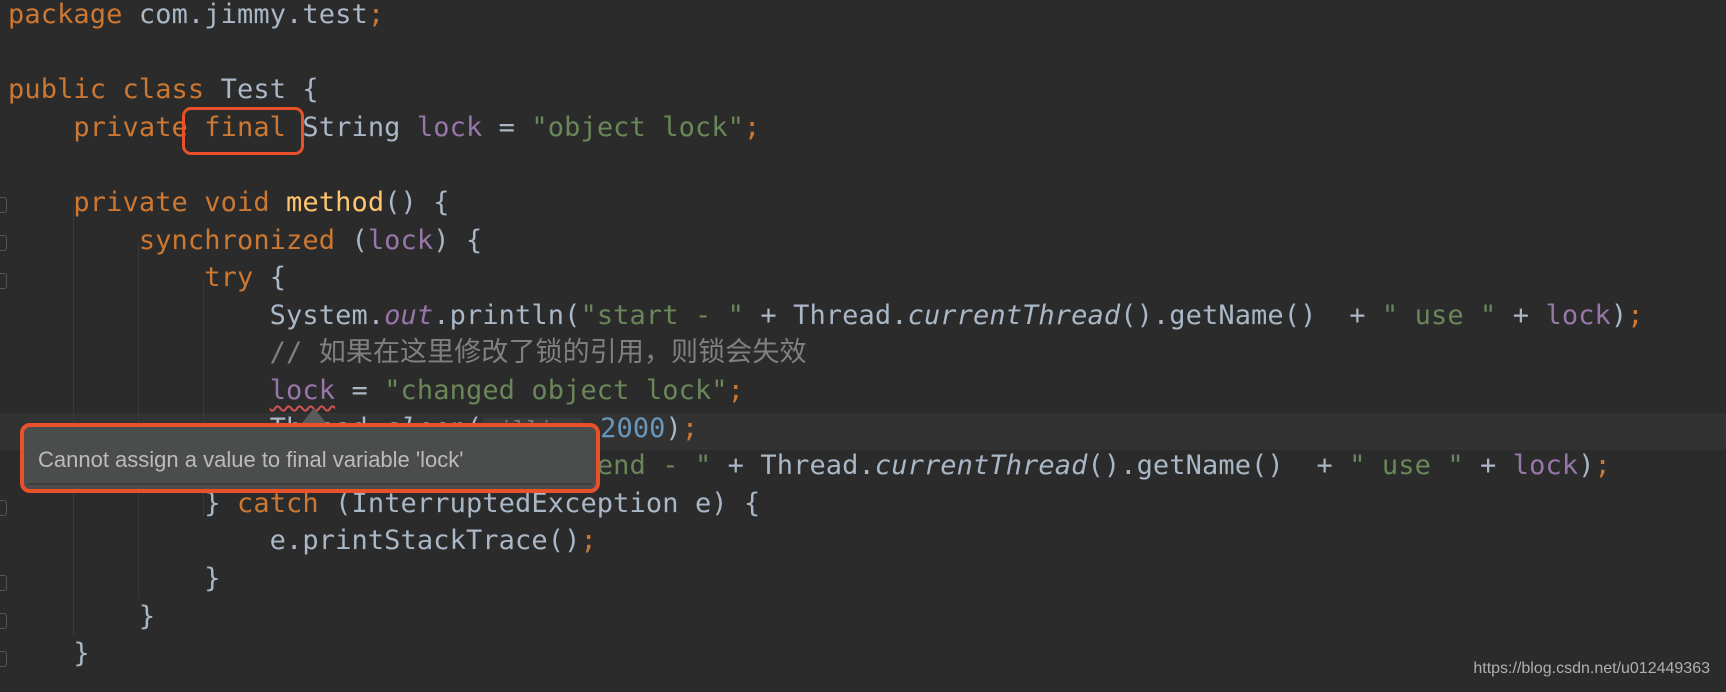  I want to click on code-token: method, so click(335, 202).